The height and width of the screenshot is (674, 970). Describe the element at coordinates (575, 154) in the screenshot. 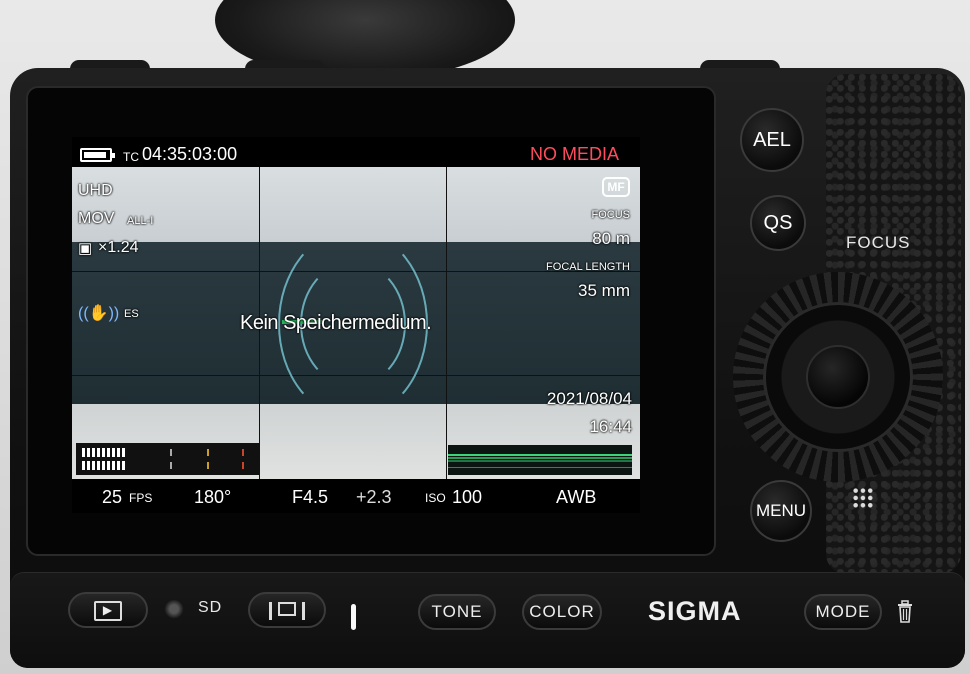

I see `media-status: NO MEDIA` at that location.